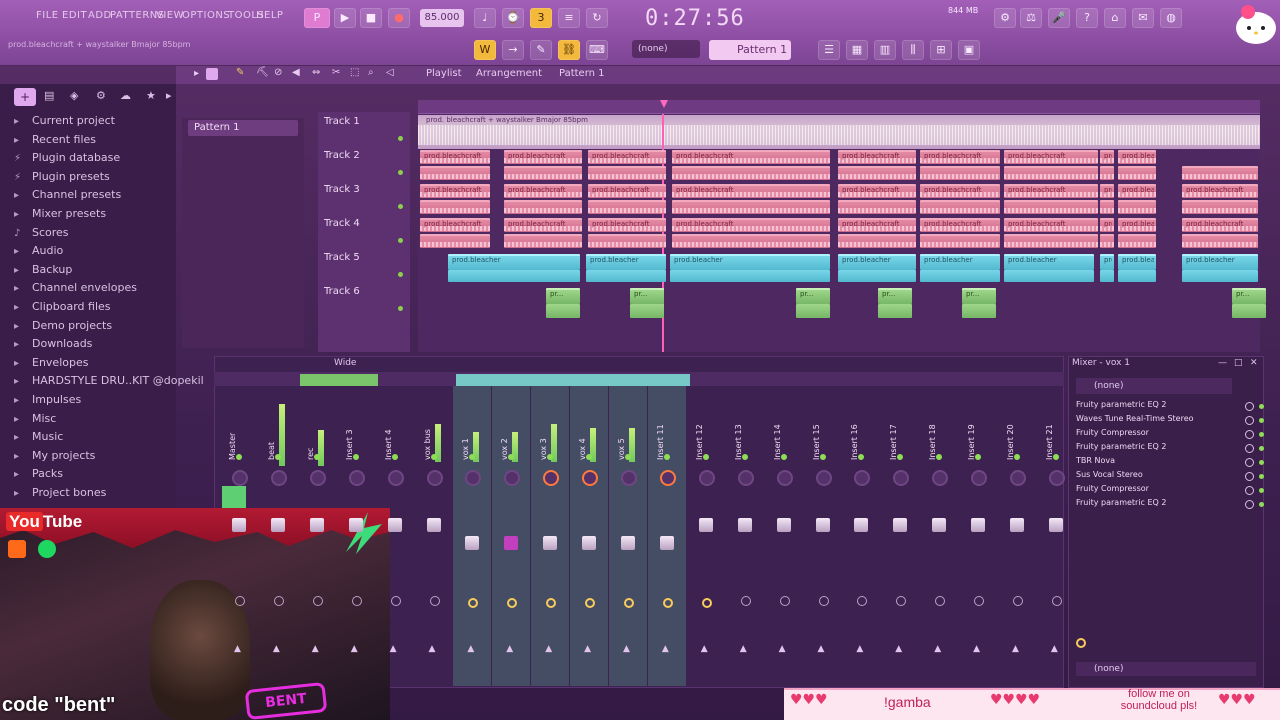 The image size is (1280, 720). What do you see at coordinates (62, 309) in the screenshot?
I see `sidebar-item: ▸ Clipboard files` at bounding box center [62, 309].